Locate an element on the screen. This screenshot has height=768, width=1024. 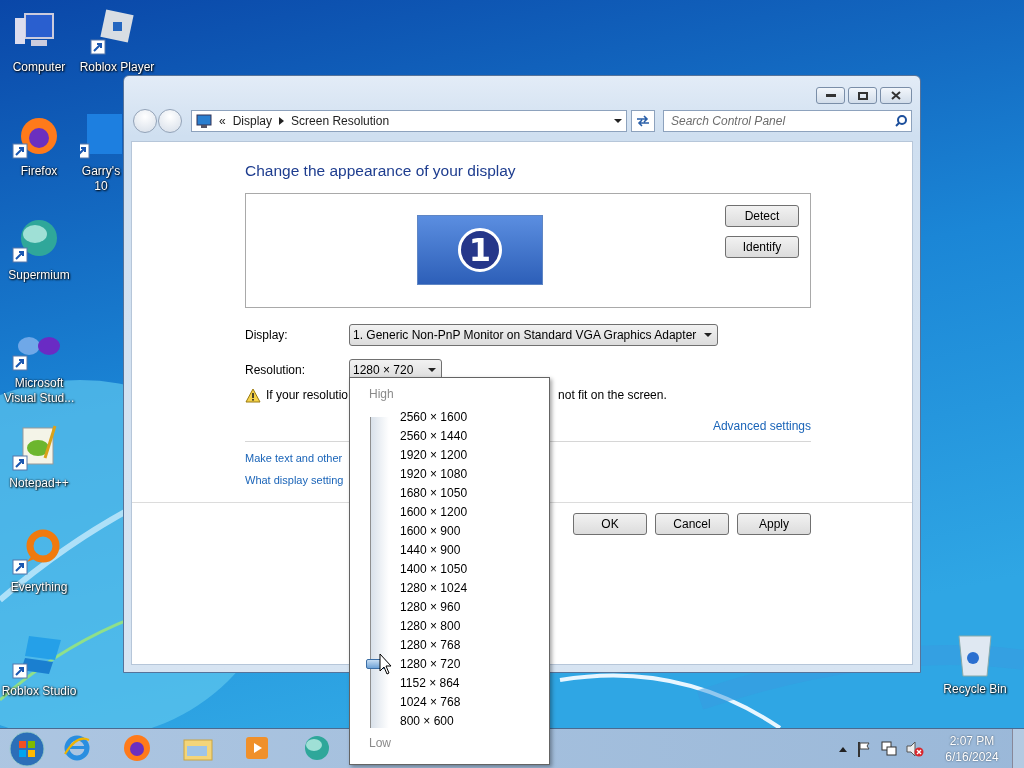
monitor-preview: 1 is located at coordinates (480, 250).